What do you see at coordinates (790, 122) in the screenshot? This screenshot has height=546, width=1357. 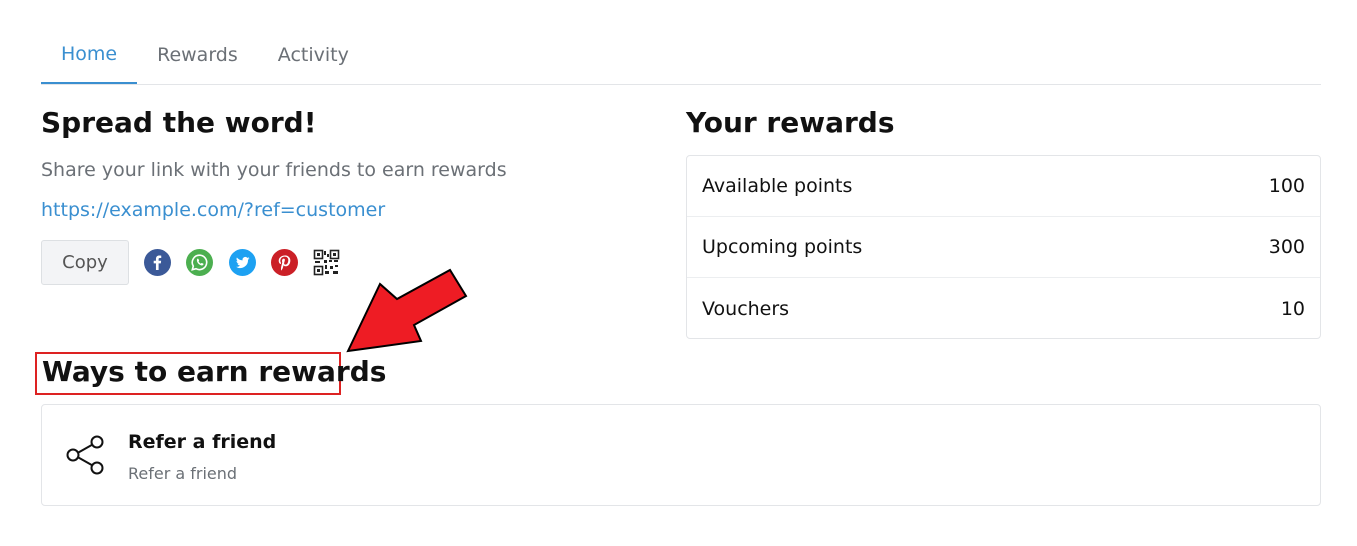 I see `your-rewards-title: Your rewards` at bounding box center [790, 122].